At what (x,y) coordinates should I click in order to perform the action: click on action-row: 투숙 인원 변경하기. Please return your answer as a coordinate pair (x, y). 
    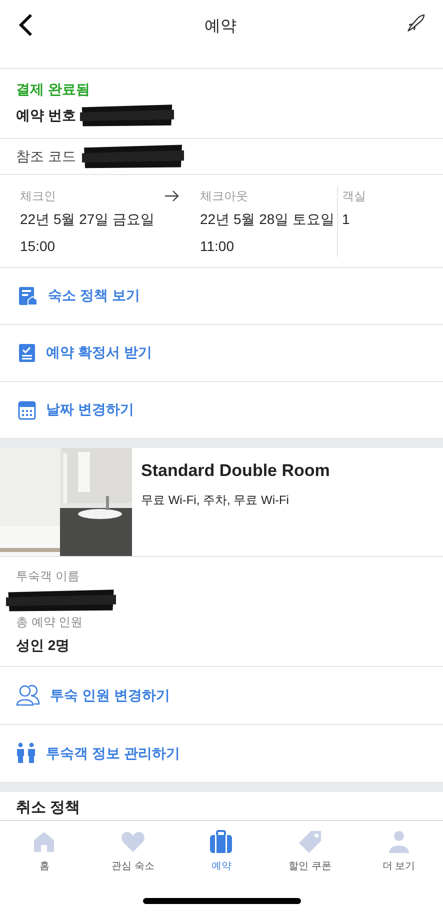
    Looking at the image, I should click on (221, 695).